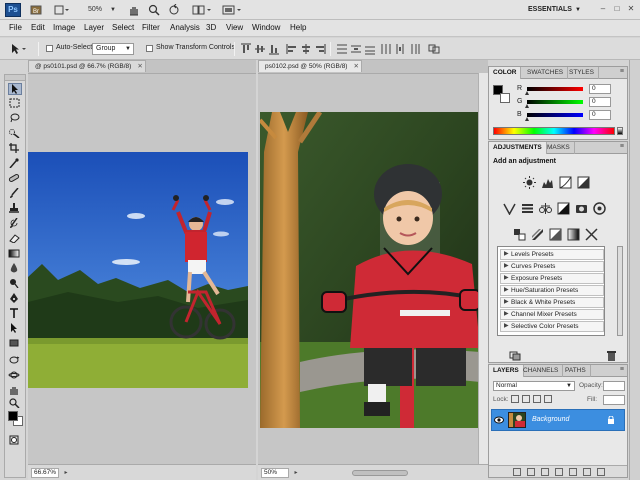  Describe the element at coordinates (15, 134) in the screenshot. I see `quick-selection-tool` at that location.